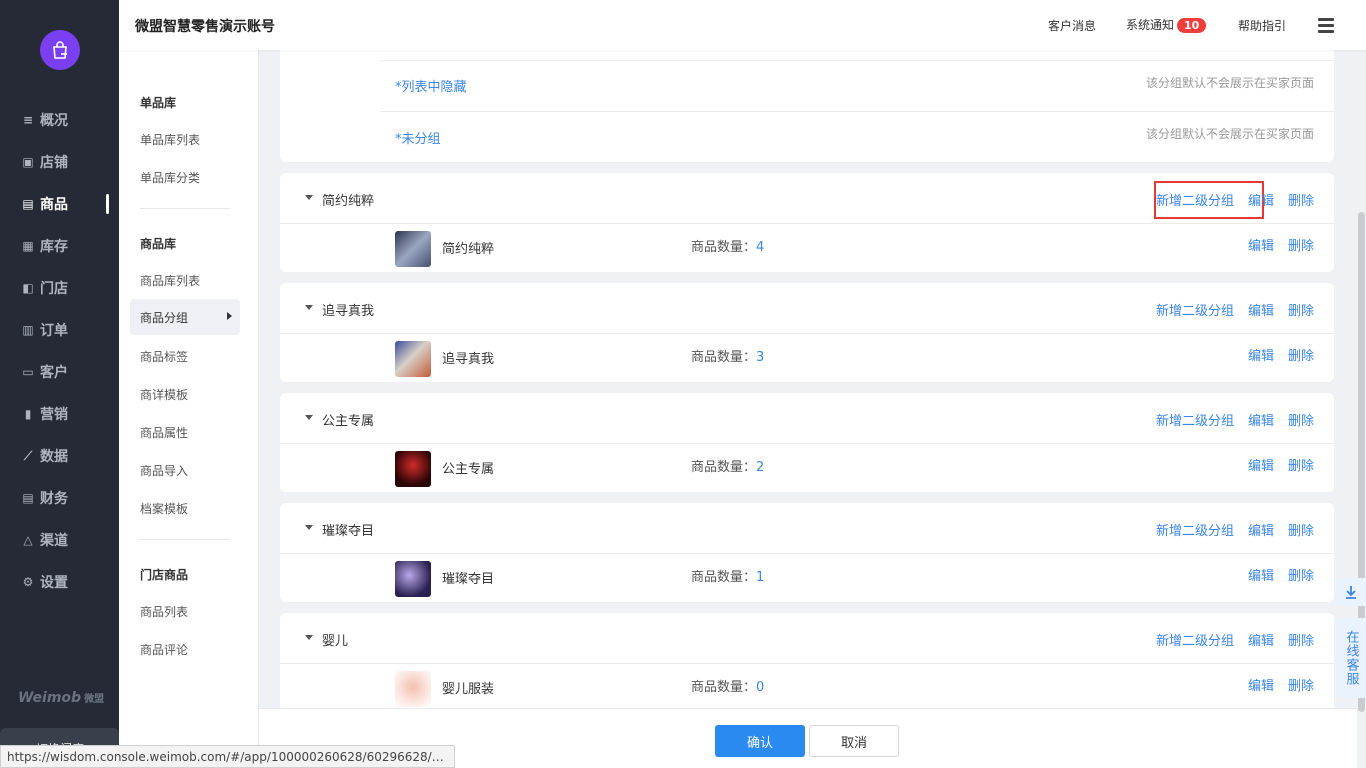 This screenshot has height=768, width=1366. I want to click on system-notice-link: 系统通知 10, so click(1166, 24).